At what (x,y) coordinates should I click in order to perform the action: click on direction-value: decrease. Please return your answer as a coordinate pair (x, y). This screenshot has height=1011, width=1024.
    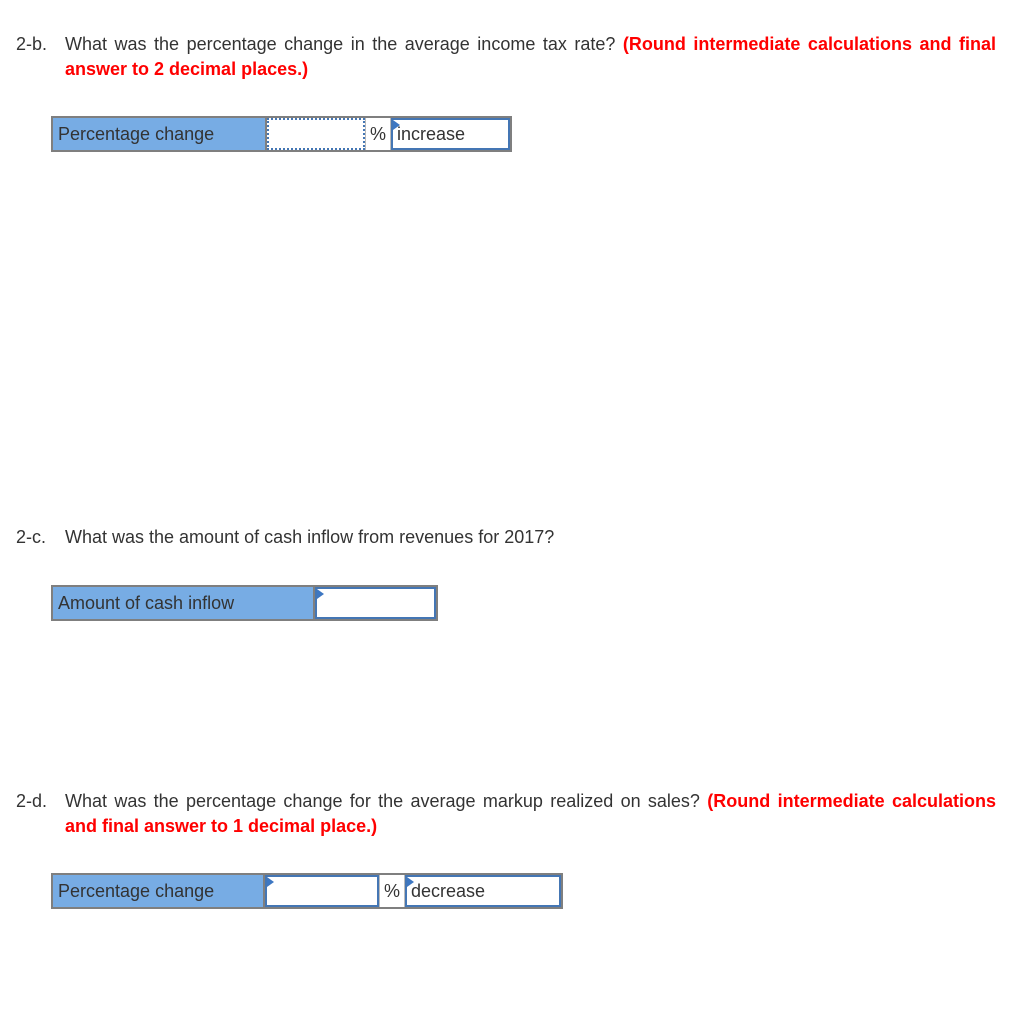
    Looking at the image, I should click on (448, 891).